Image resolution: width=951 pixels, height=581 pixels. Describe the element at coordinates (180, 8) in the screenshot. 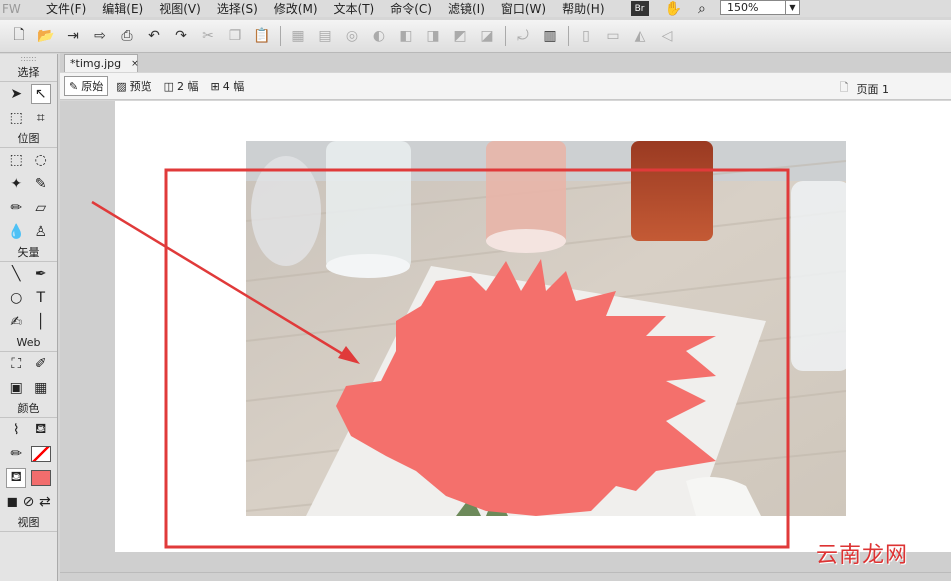

I see `menu-view: 视图(V)` at that location.